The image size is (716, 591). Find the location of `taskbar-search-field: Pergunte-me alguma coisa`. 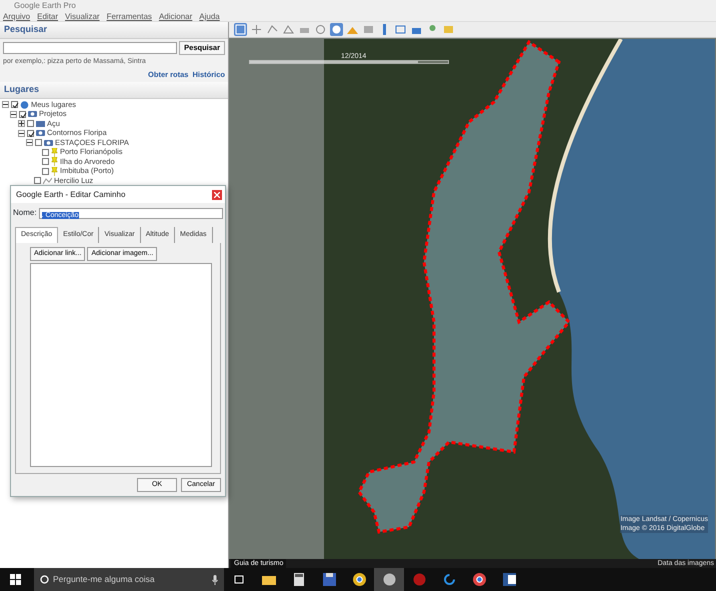

taskbar-search-field: Pergunte-me alguma coisa is located at coordinates (129, 579).